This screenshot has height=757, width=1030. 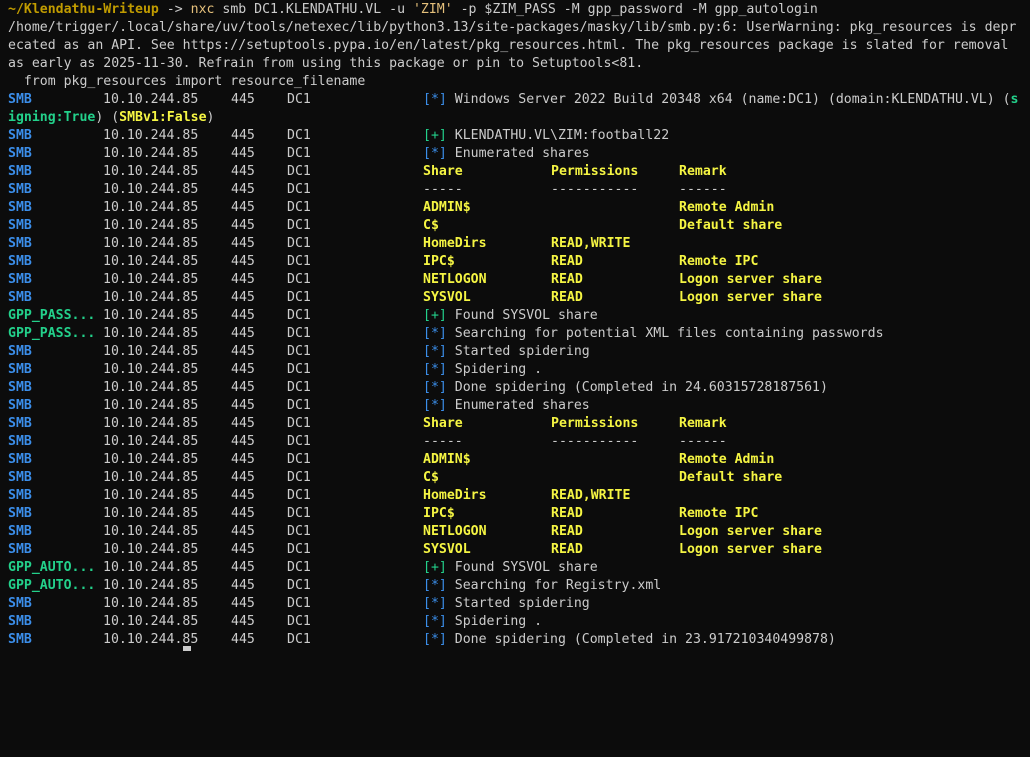 I want to click on share-remark: Default share, so click(x=731, y=477).